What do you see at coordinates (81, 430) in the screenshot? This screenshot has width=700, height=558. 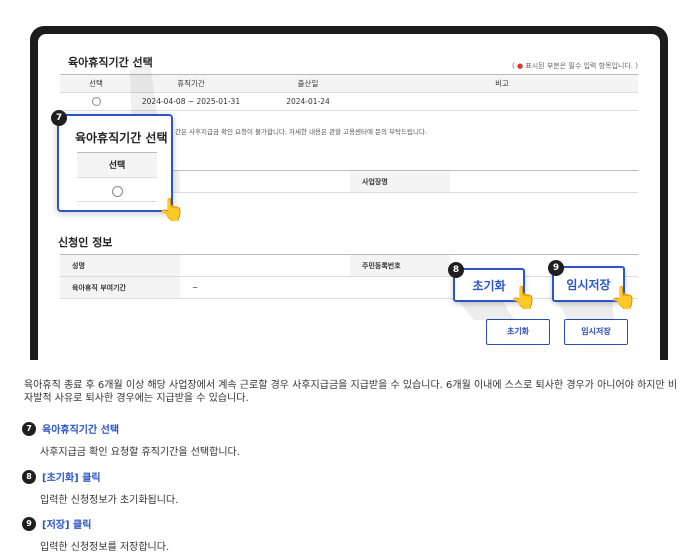 I see `step-title: 육아휴직기간 선택` at bounding box center [81, 430].